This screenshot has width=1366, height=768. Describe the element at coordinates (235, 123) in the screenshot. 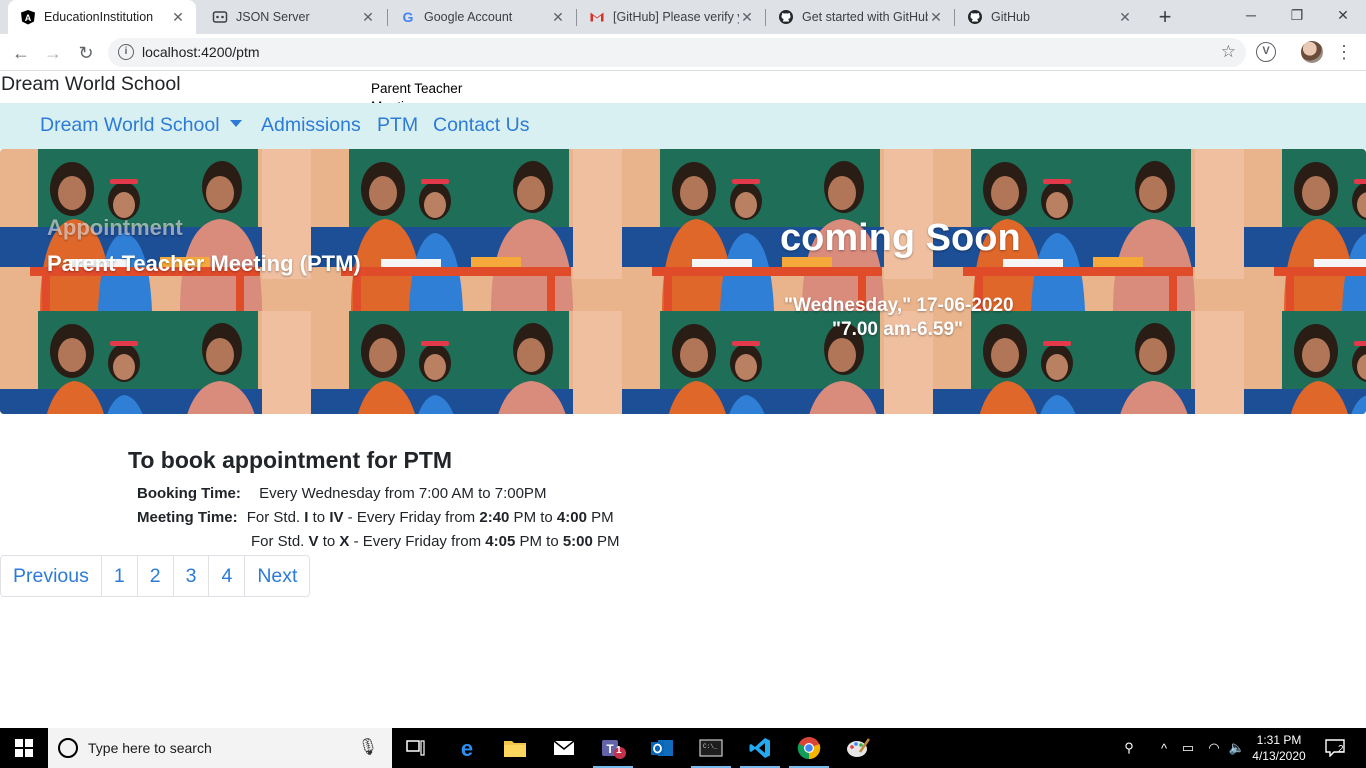

I see `caret-down-icon` at that location.